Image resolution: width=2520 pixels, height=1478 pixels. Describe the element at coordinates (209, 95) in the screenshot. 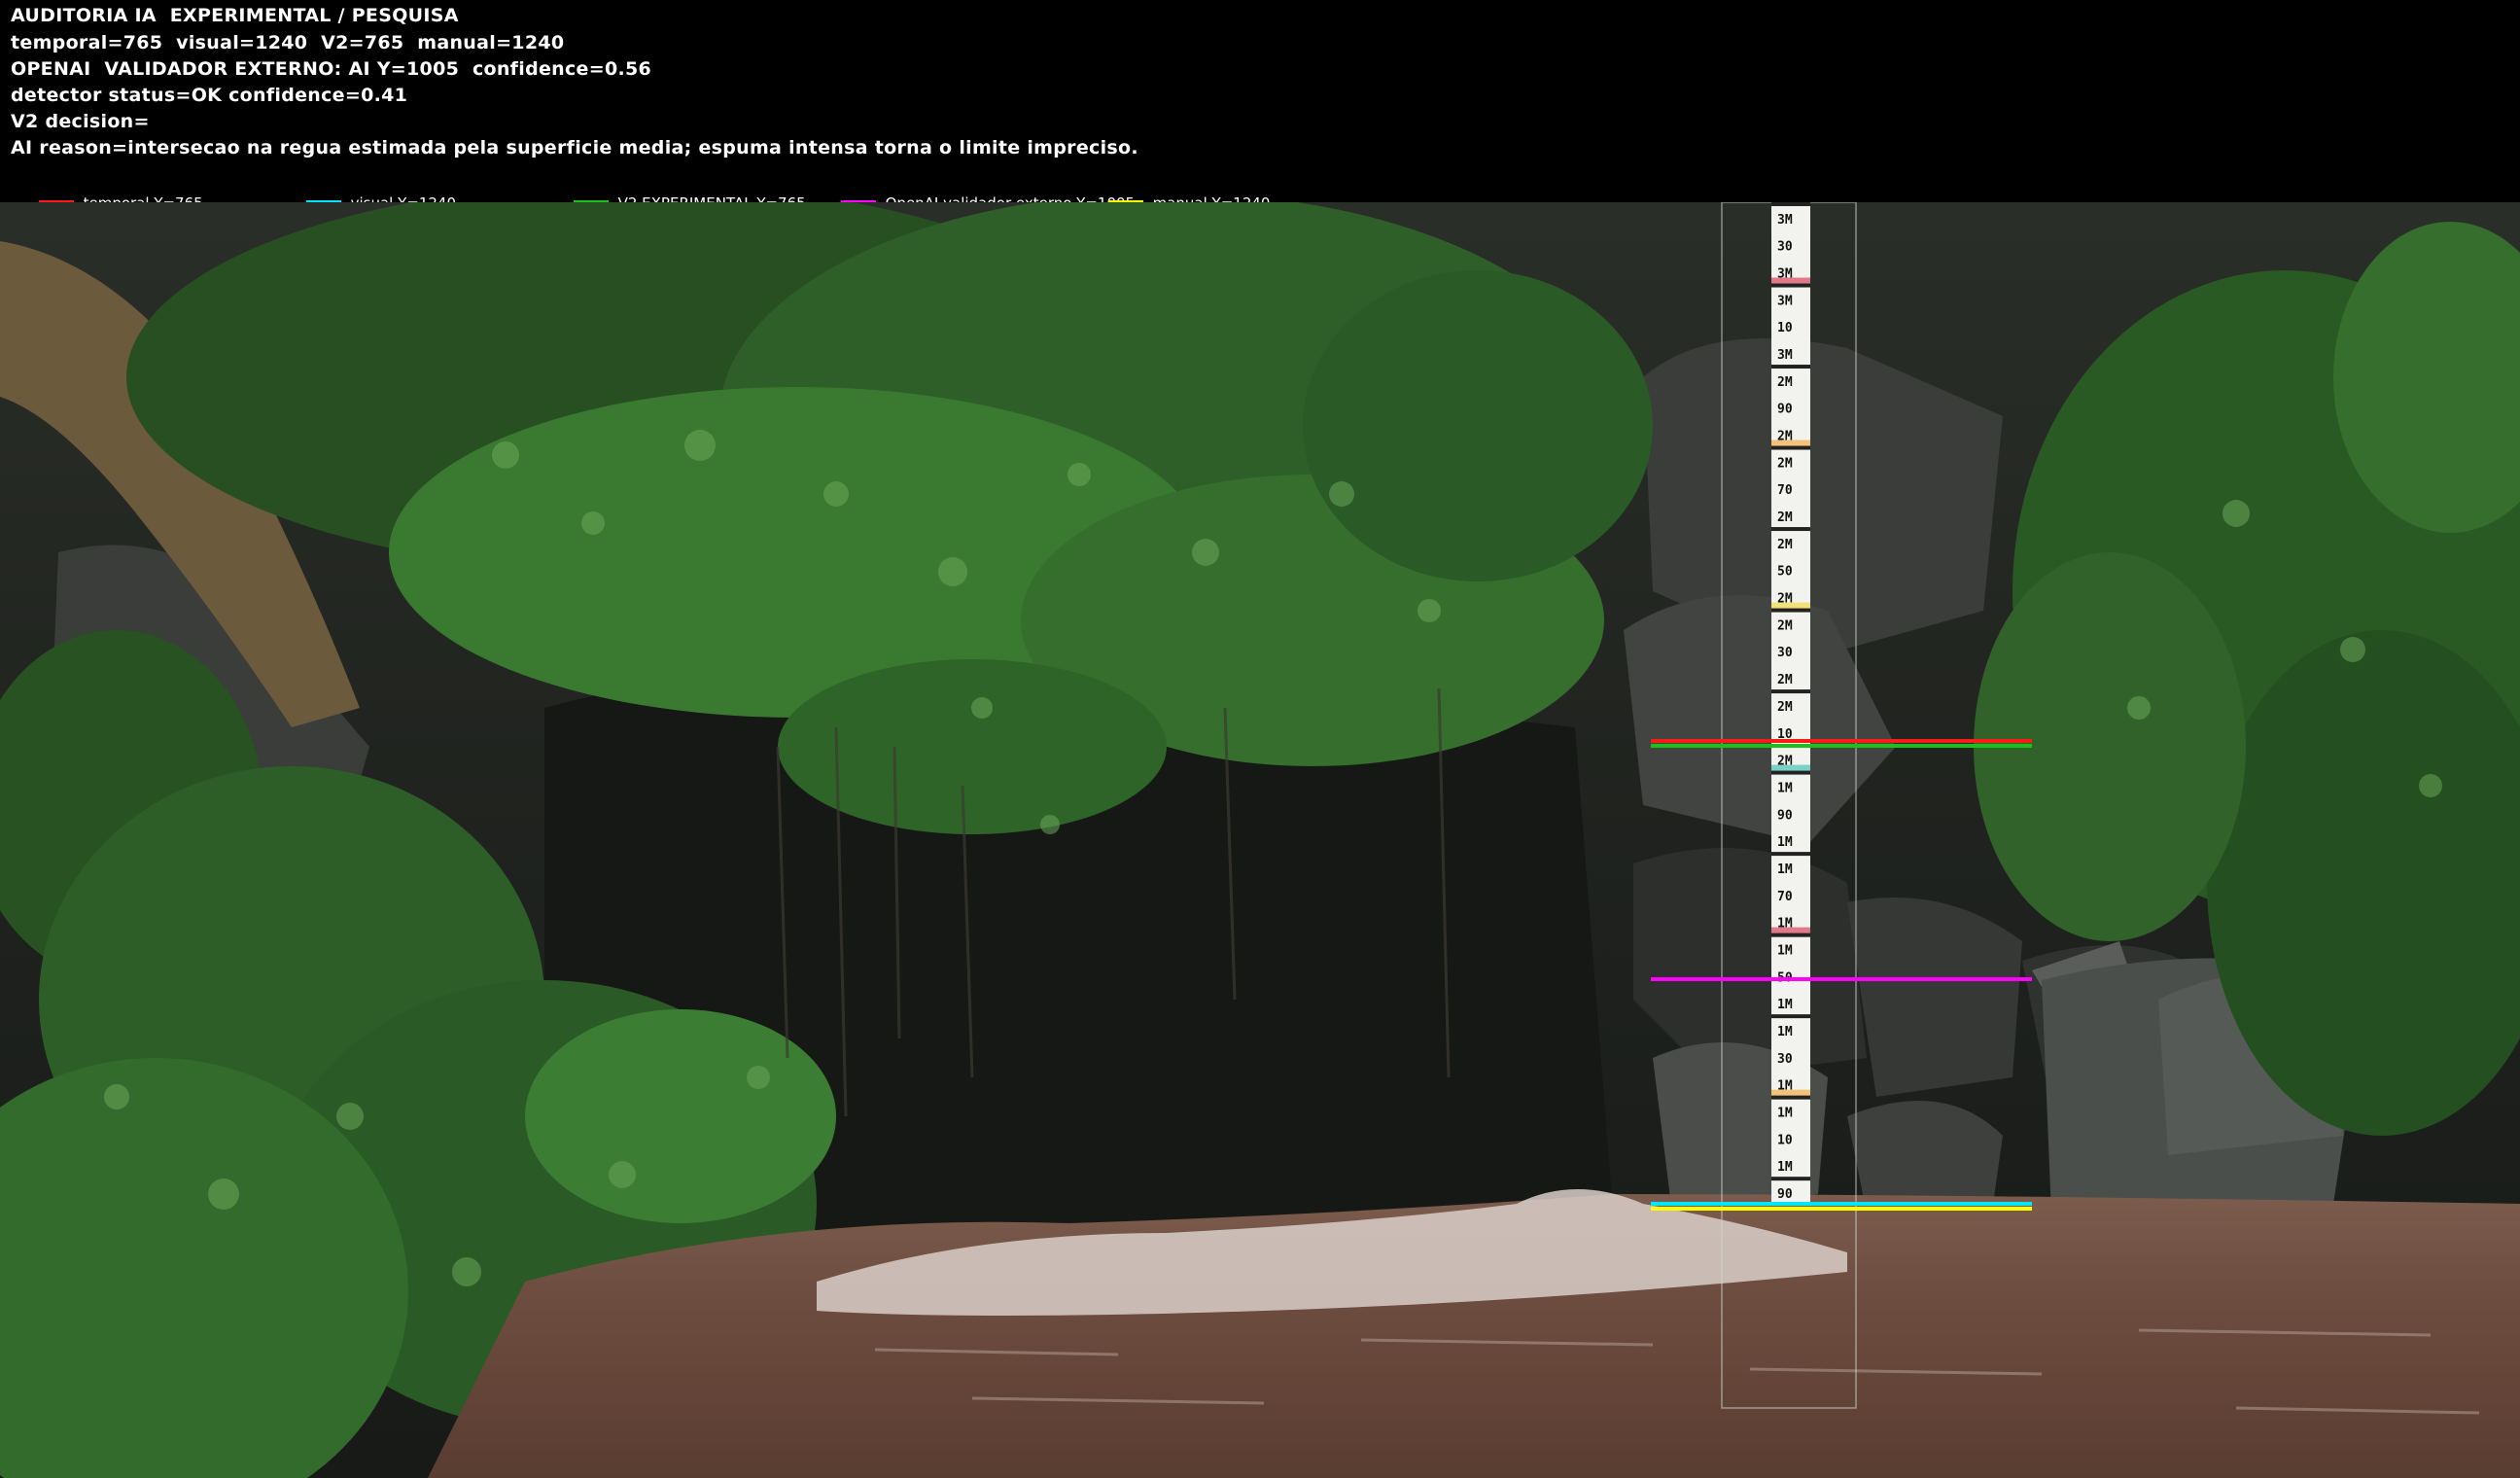

I see `detector-line: detector status=OK confidence=0.41` at that location.